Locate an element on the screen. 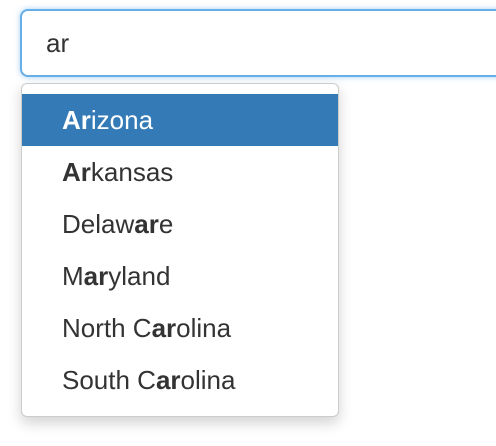 The image size is (496, 446). suggestion-text-suffix: kansas is located at coordinates (132, 172).